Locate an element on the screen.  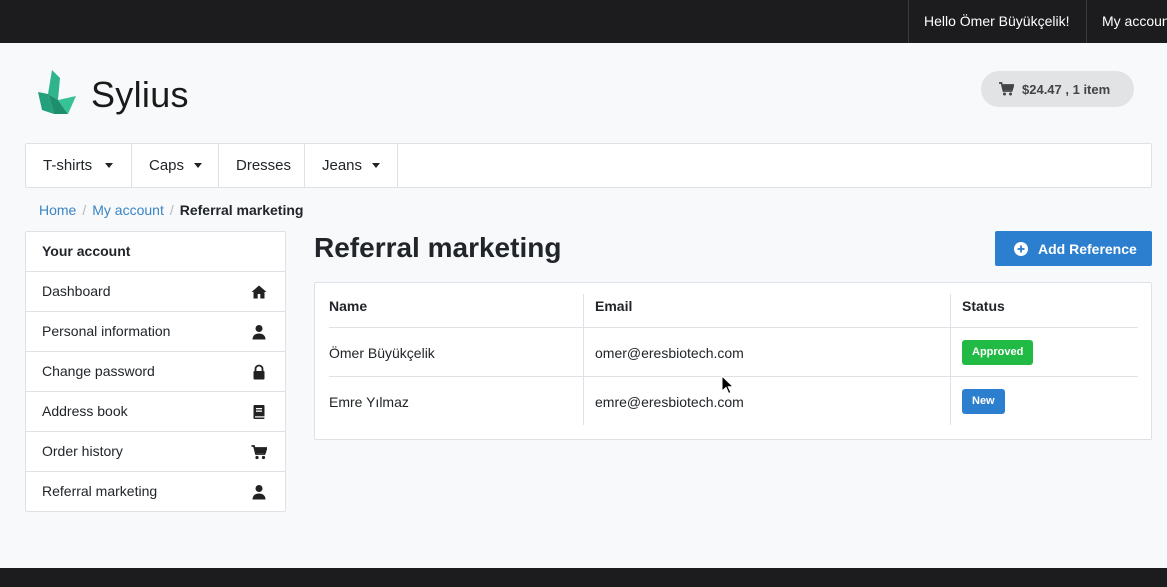
status-badge: New is located at coordinates (983, 401).